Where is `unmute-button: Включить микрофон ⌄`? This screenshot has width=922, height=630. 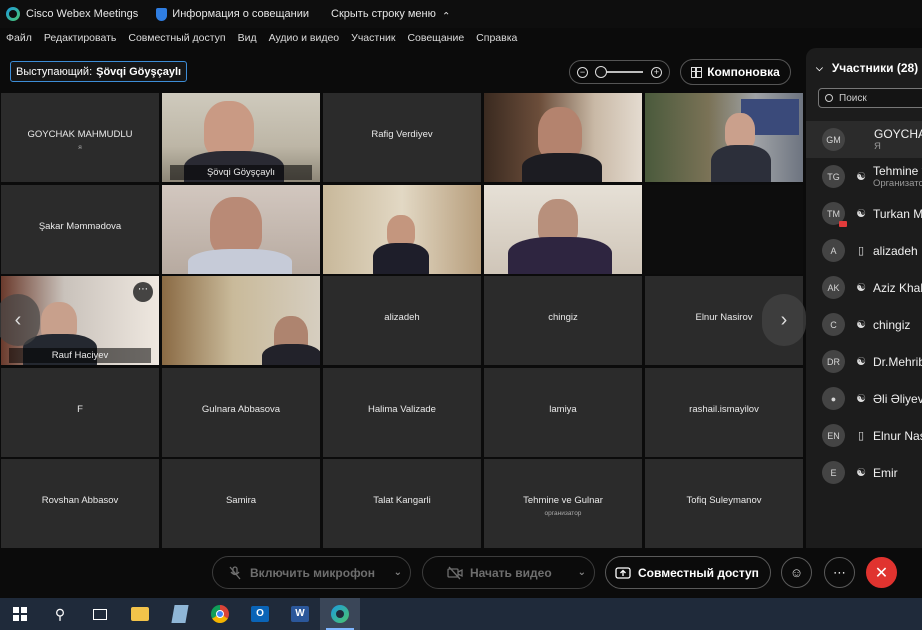
unmute-button: Включить микрофон ⌄ is located at coordinates (311, 572).